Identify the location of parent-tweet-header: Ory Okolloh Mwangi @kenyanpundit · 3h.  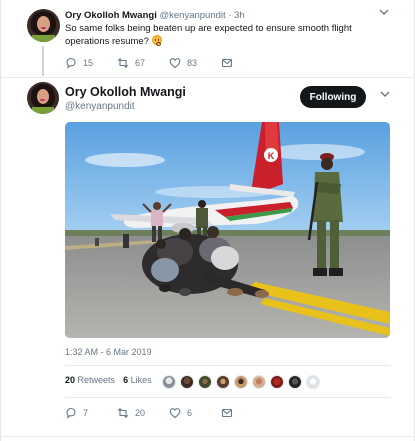
(155, 15).